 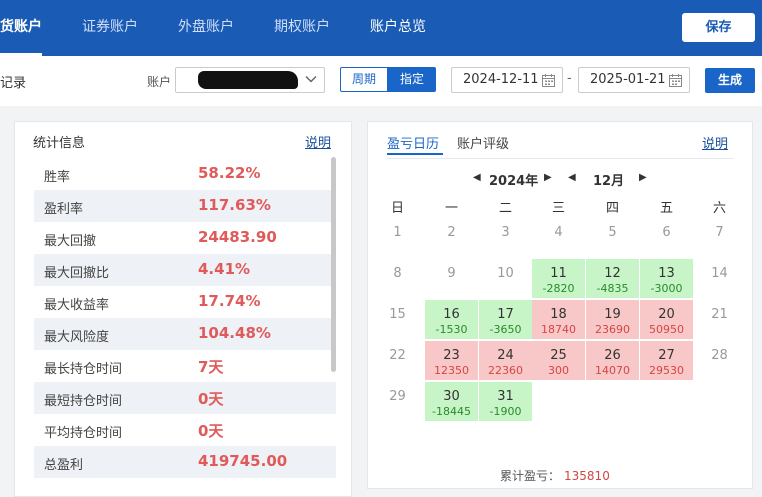 I want to click on stat-value: 7天, so click(x=211, y=367).